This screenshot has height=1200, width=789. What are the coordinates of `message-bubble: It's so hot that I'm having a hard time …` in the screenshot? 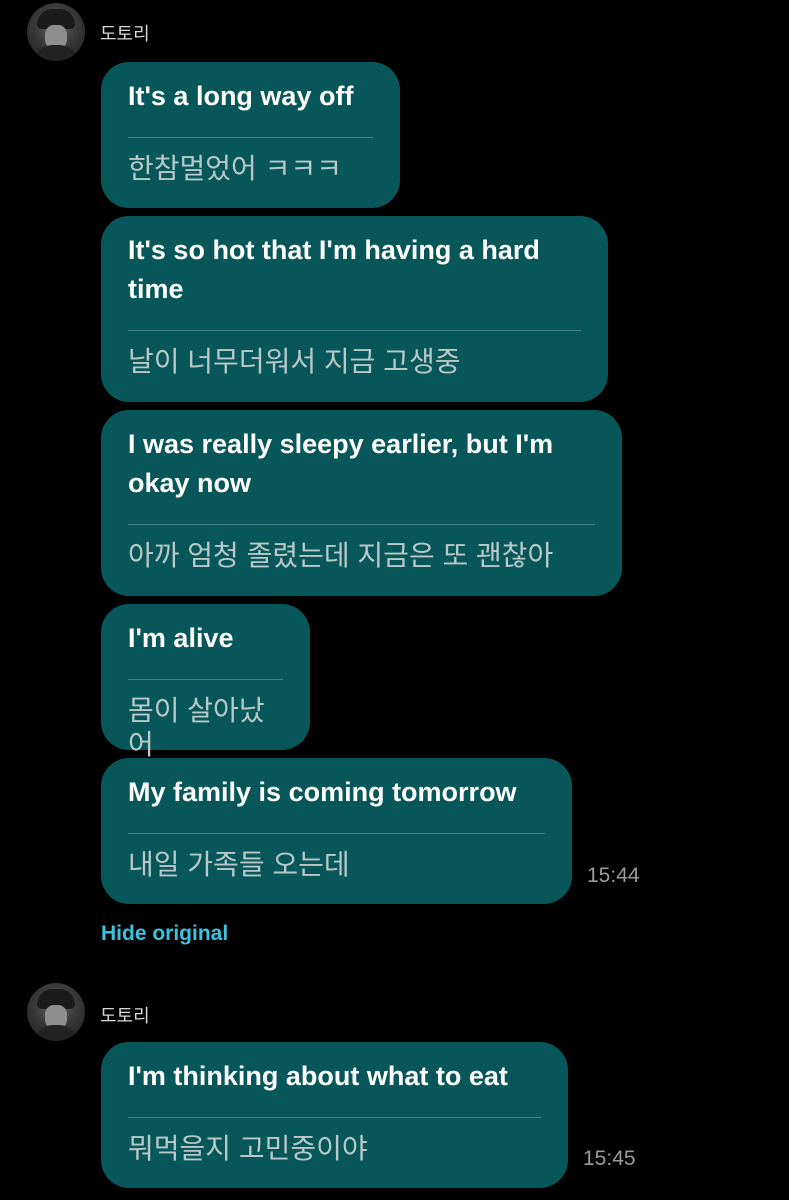 It's located at (354, 309).